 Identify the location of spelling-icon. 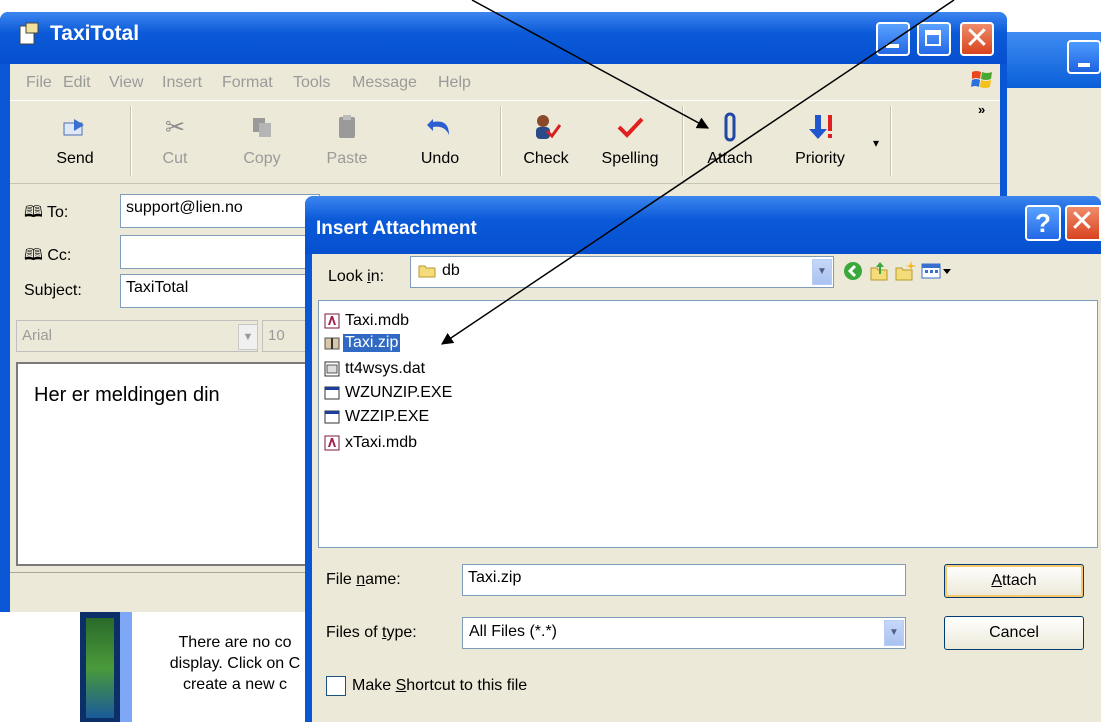
(630, 127).